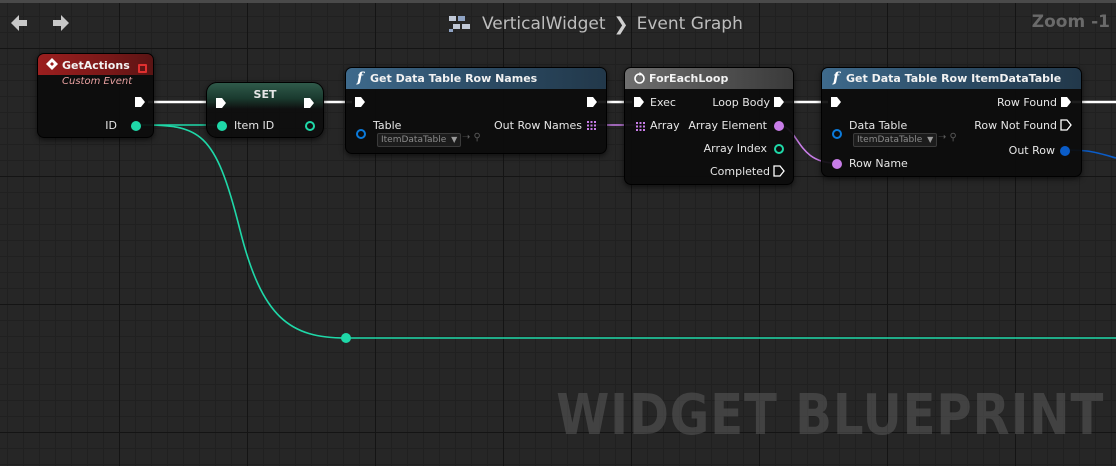 The width and height of the screenshot is (1116, 466). Describe the element at coordinates (837, 134) in the screenshot. I see `data-table-in-pin` at that location.